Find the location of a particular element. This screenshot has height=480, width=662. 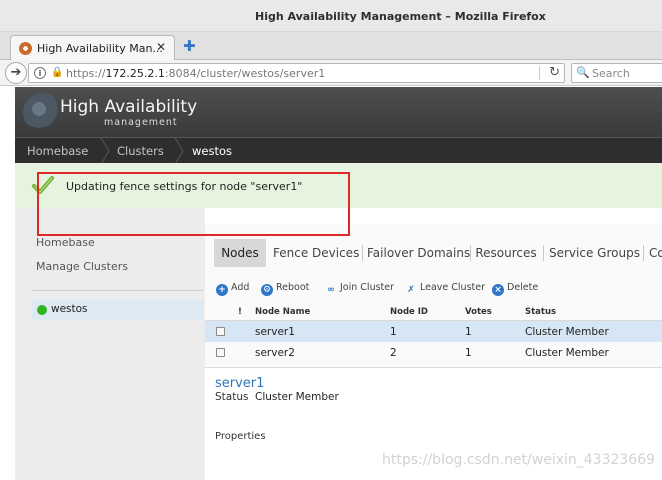

cell-node-name: server2 is located at coordinates (275, 353).